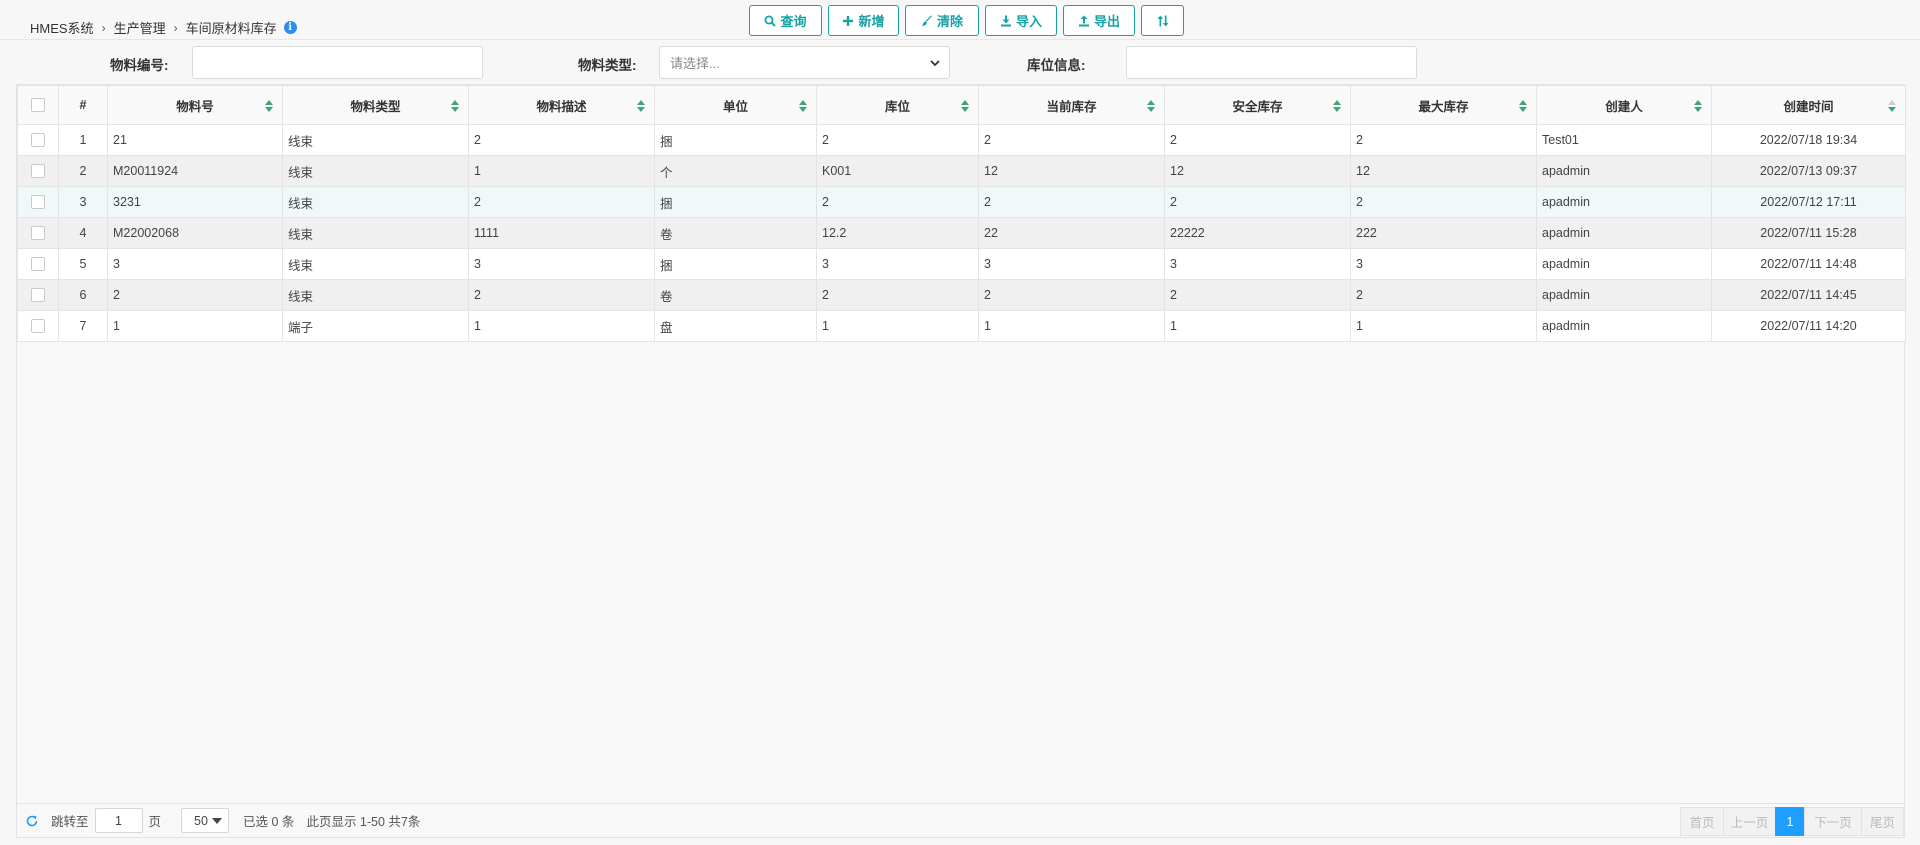 The width and height of the screenshot is (1920, 845). Describe the element at coordinates (897, 105) in the screenshot. I see `column-header-location: 库位` at that location.